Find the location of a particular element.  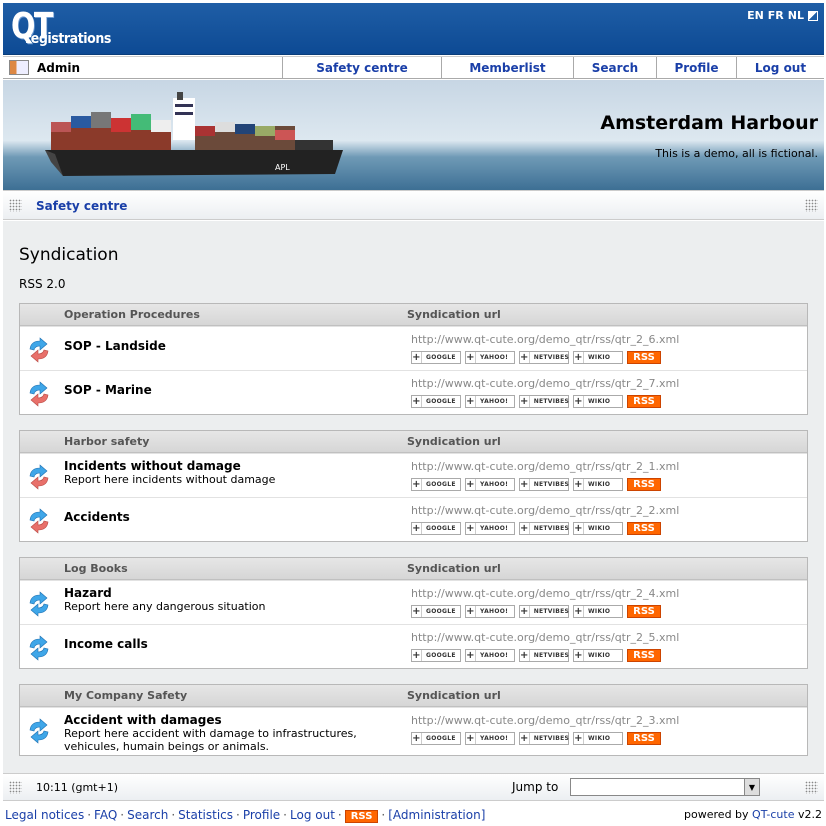

menu-item-safety-centre: Safety centre is located at coordinates (362, 67).